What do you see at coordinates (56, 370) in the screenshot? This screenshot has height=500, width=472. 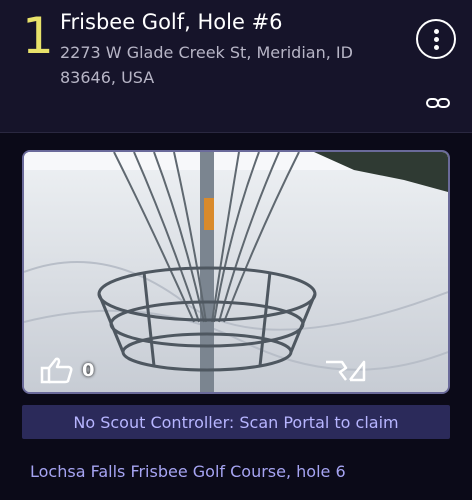 I see `thumbs-up-icon` at bounding box center [56, 370].